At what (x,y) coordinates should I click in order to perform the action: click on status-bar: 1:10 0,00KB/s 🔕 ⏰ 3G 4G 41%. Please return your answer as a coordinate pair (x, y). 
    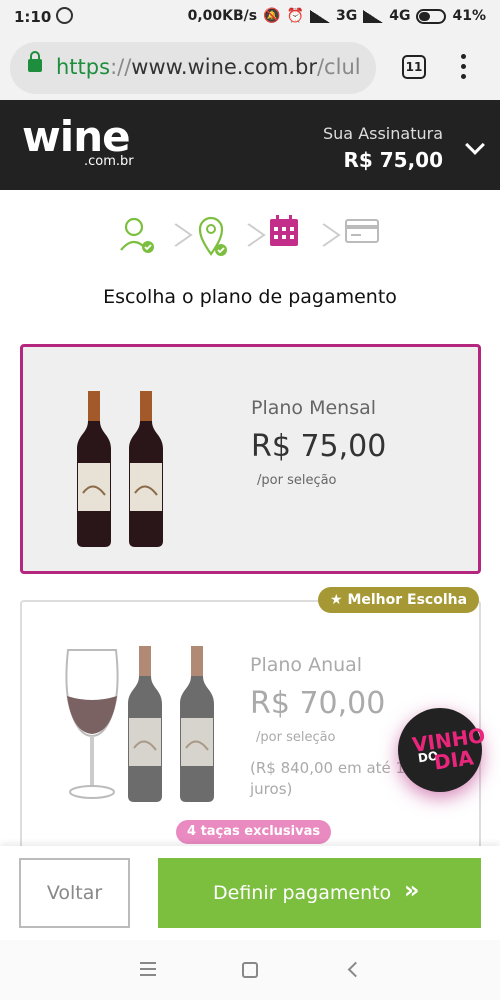
    Looking at the image, I should click on (250, 18).